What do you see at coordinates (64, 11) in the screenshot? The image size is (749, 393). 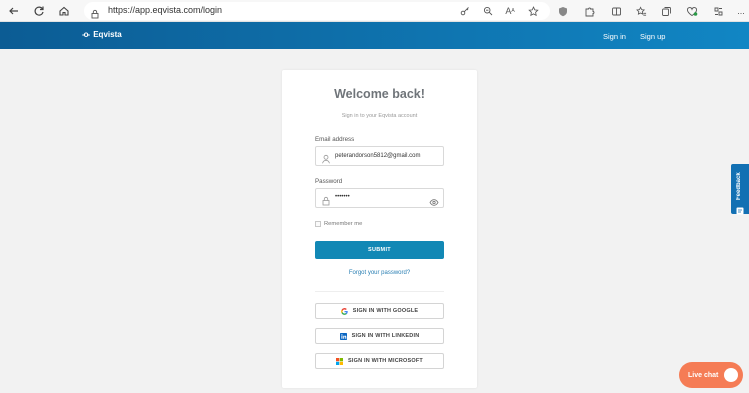 I see `home-icon` at bounding box center [64, 11].